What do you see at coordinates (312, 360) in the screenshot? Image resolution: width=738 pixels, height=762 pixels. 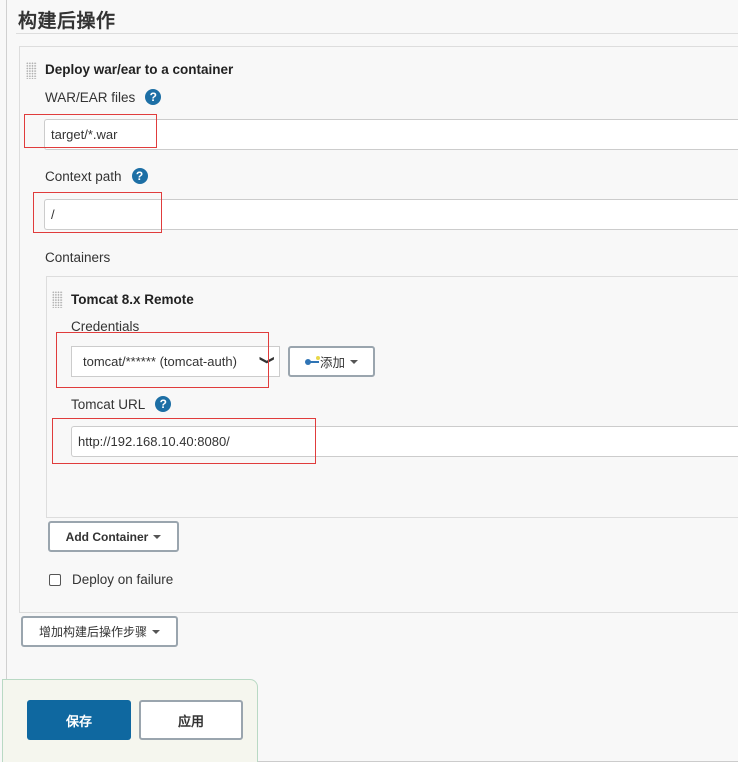 I see `key-icon` at bounding box center [312, 360].